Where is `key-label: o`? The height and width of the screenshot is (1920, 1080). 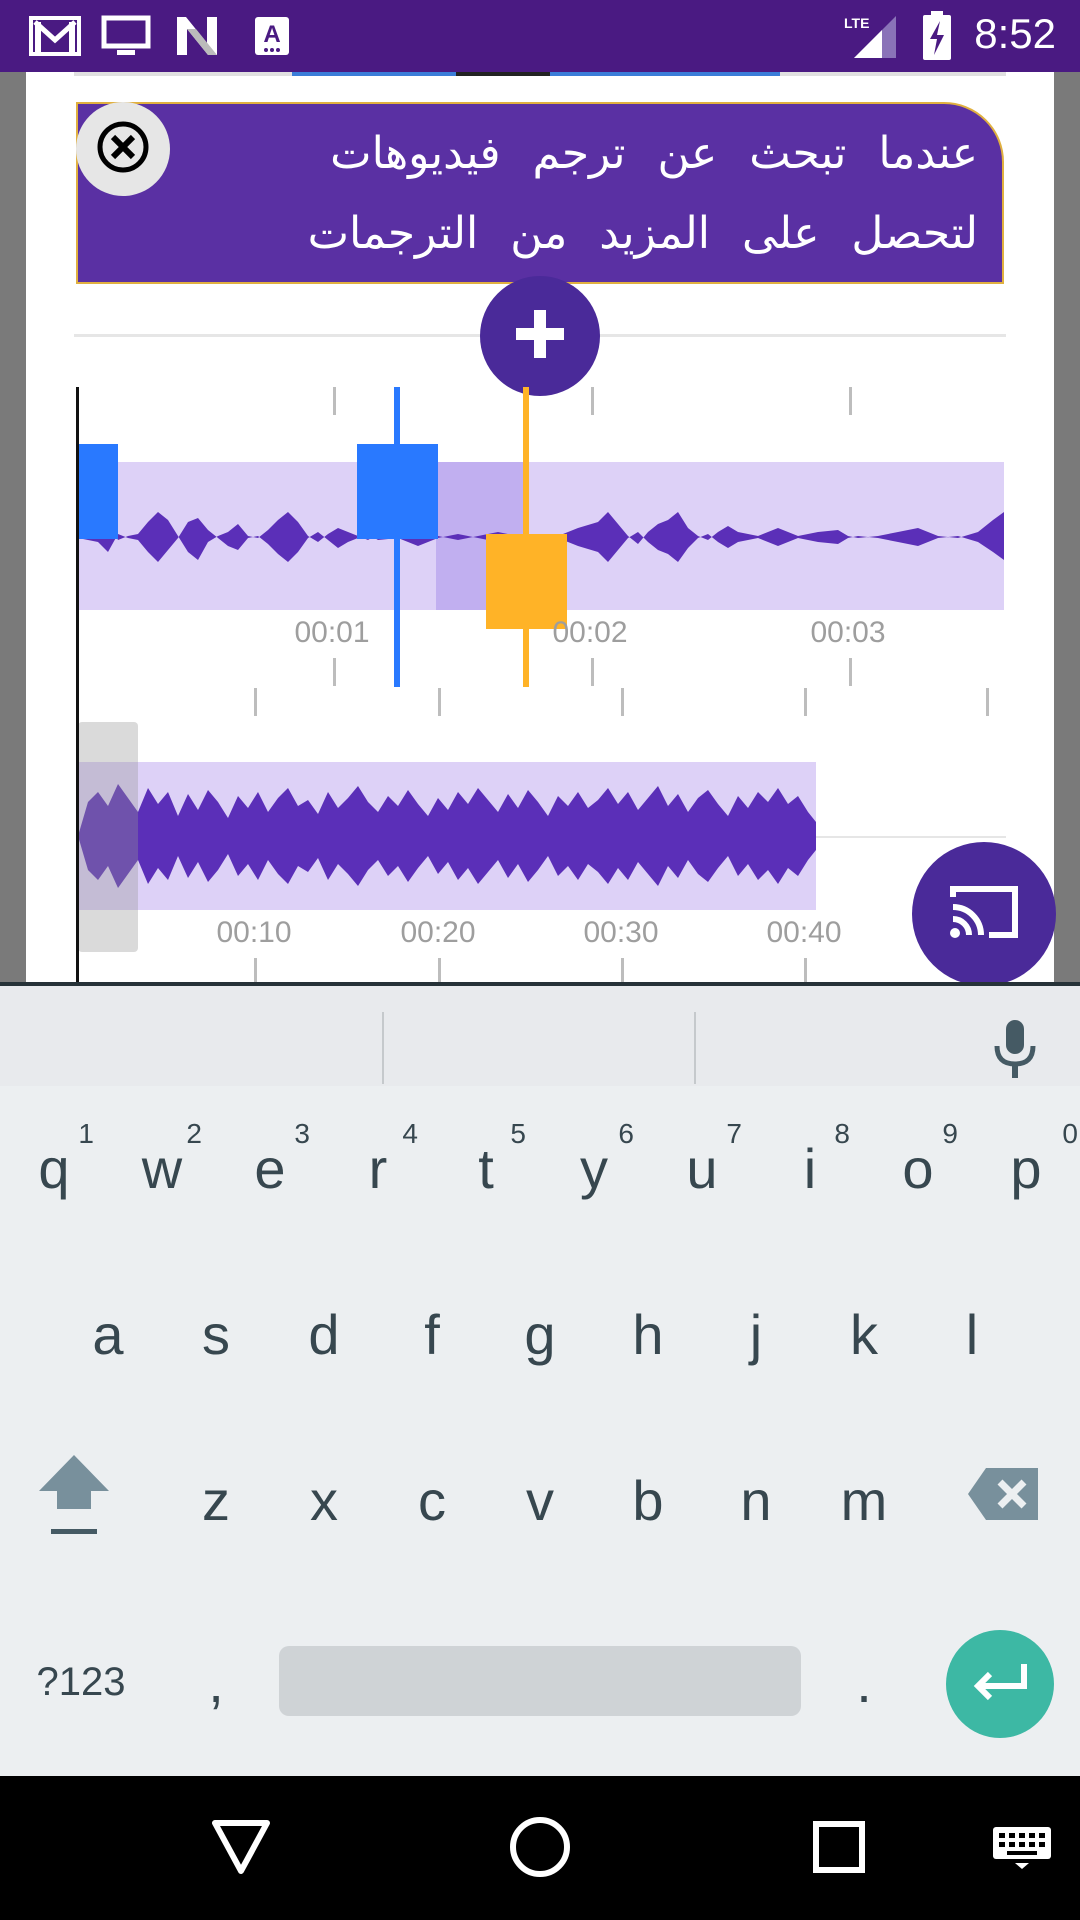 key-label: o is located at coordinates (918, 1168).